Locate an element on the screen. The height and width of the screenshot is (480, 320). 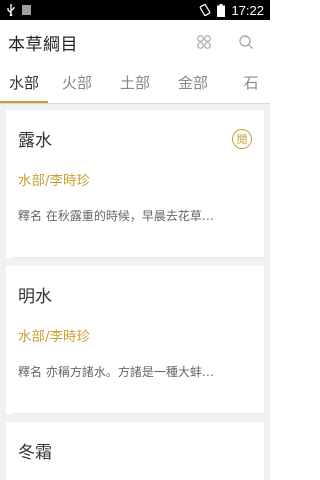
app-bar: 本草綱目 is located at coordinates (135, 42).